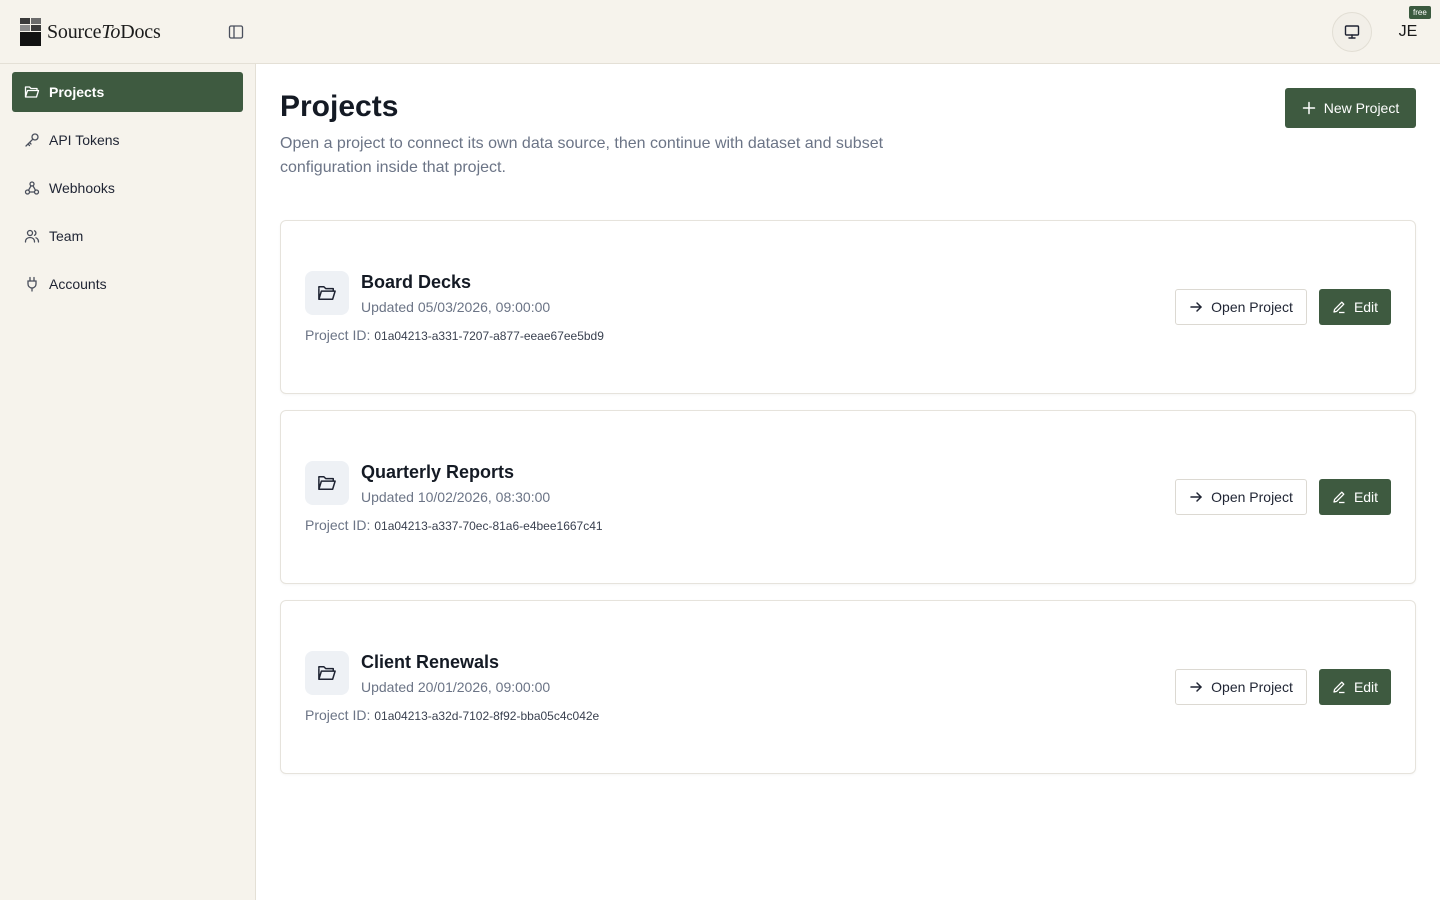 This screenshot has width=1440, height=900. Describe the element at coordinates (104, 31) in the screenshot. I see `brand-name: SourceToDocs` at that location.